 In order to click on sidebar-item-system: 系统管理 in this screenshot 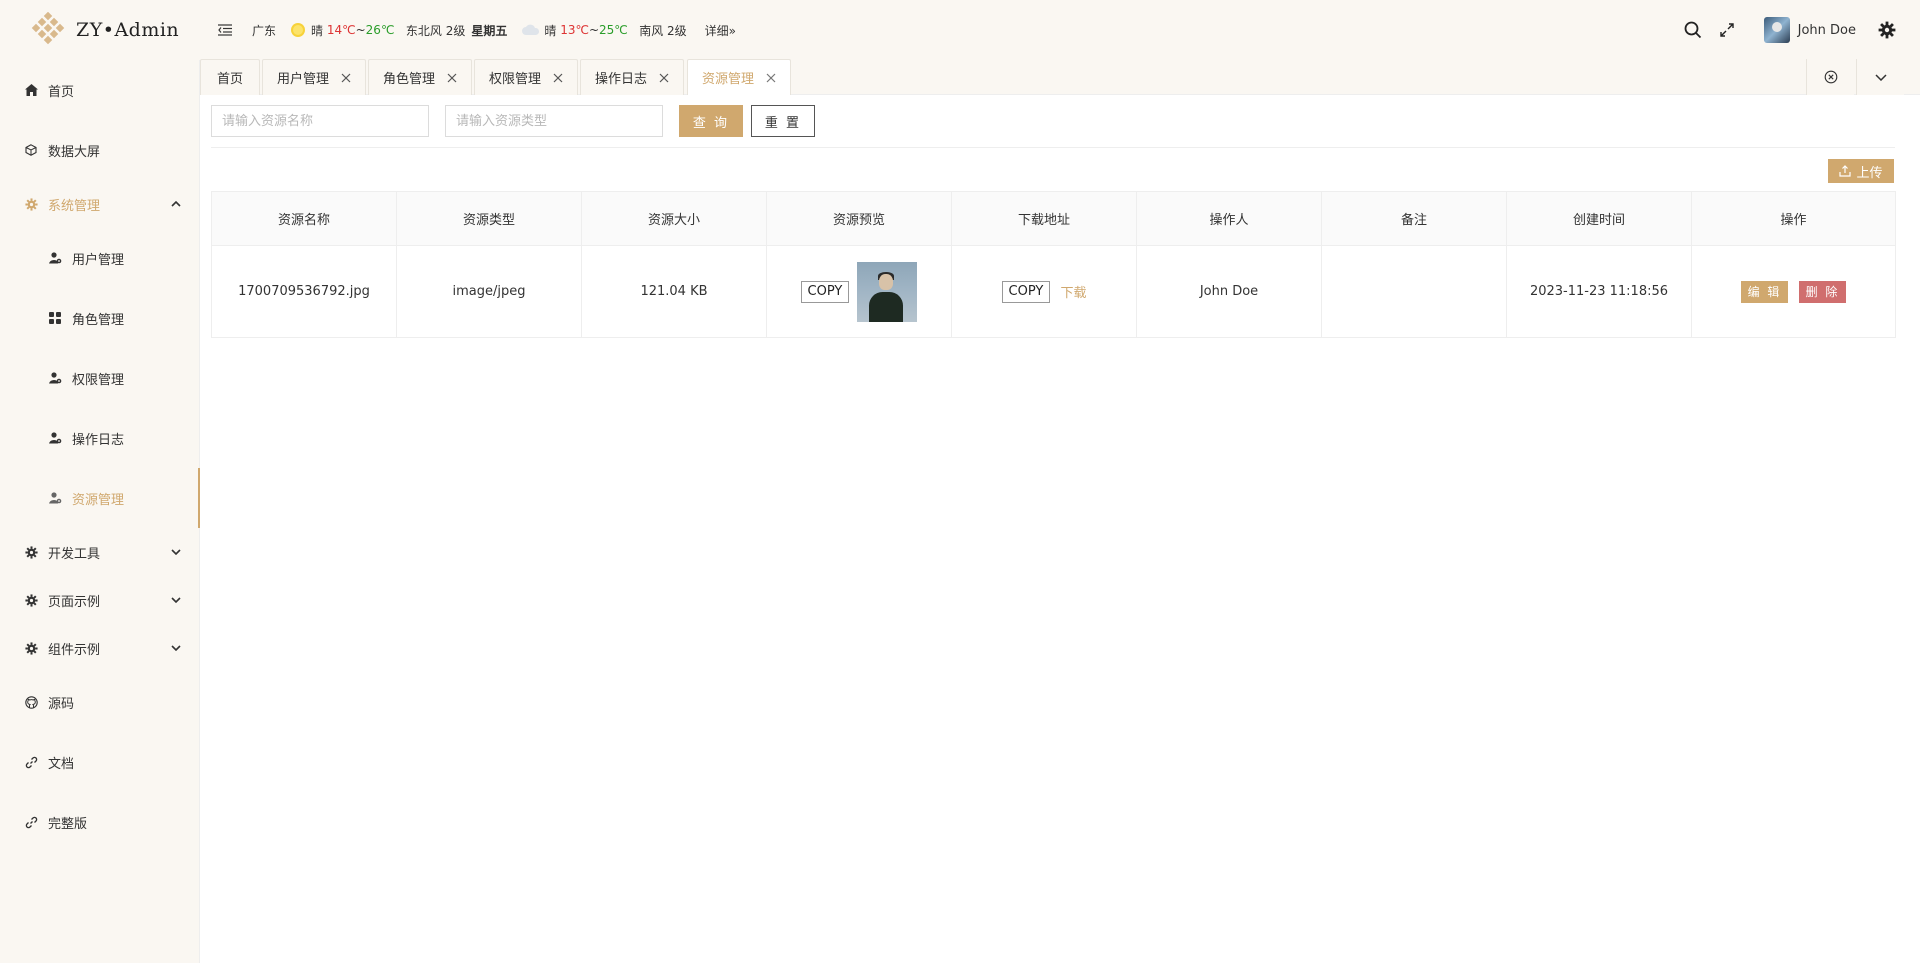, I will do `click(99, 204)`.